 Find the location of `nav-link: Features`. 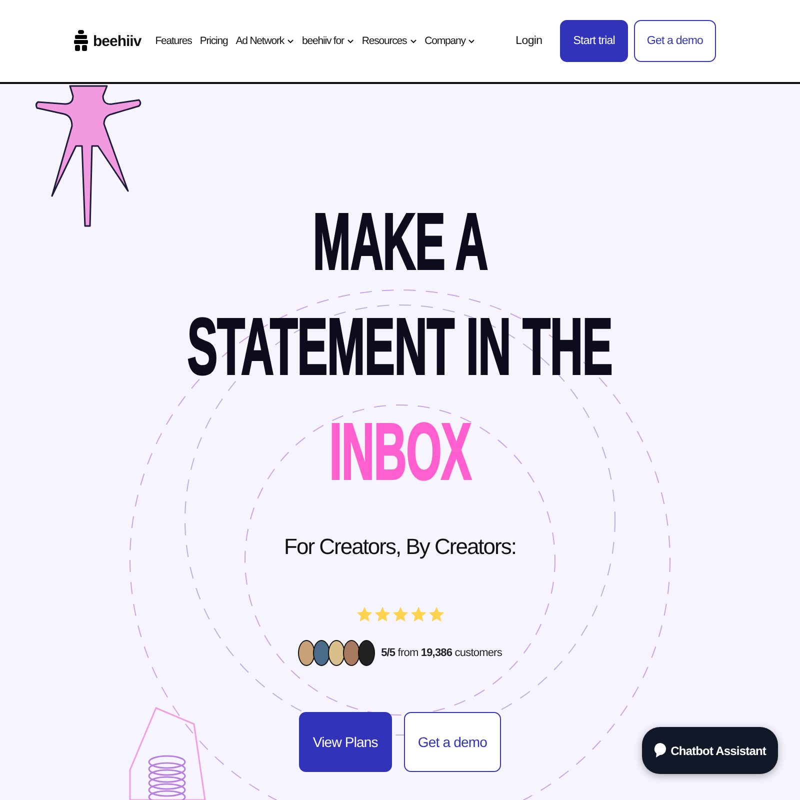

nav-link: Features is located at coordinates (173, 41).